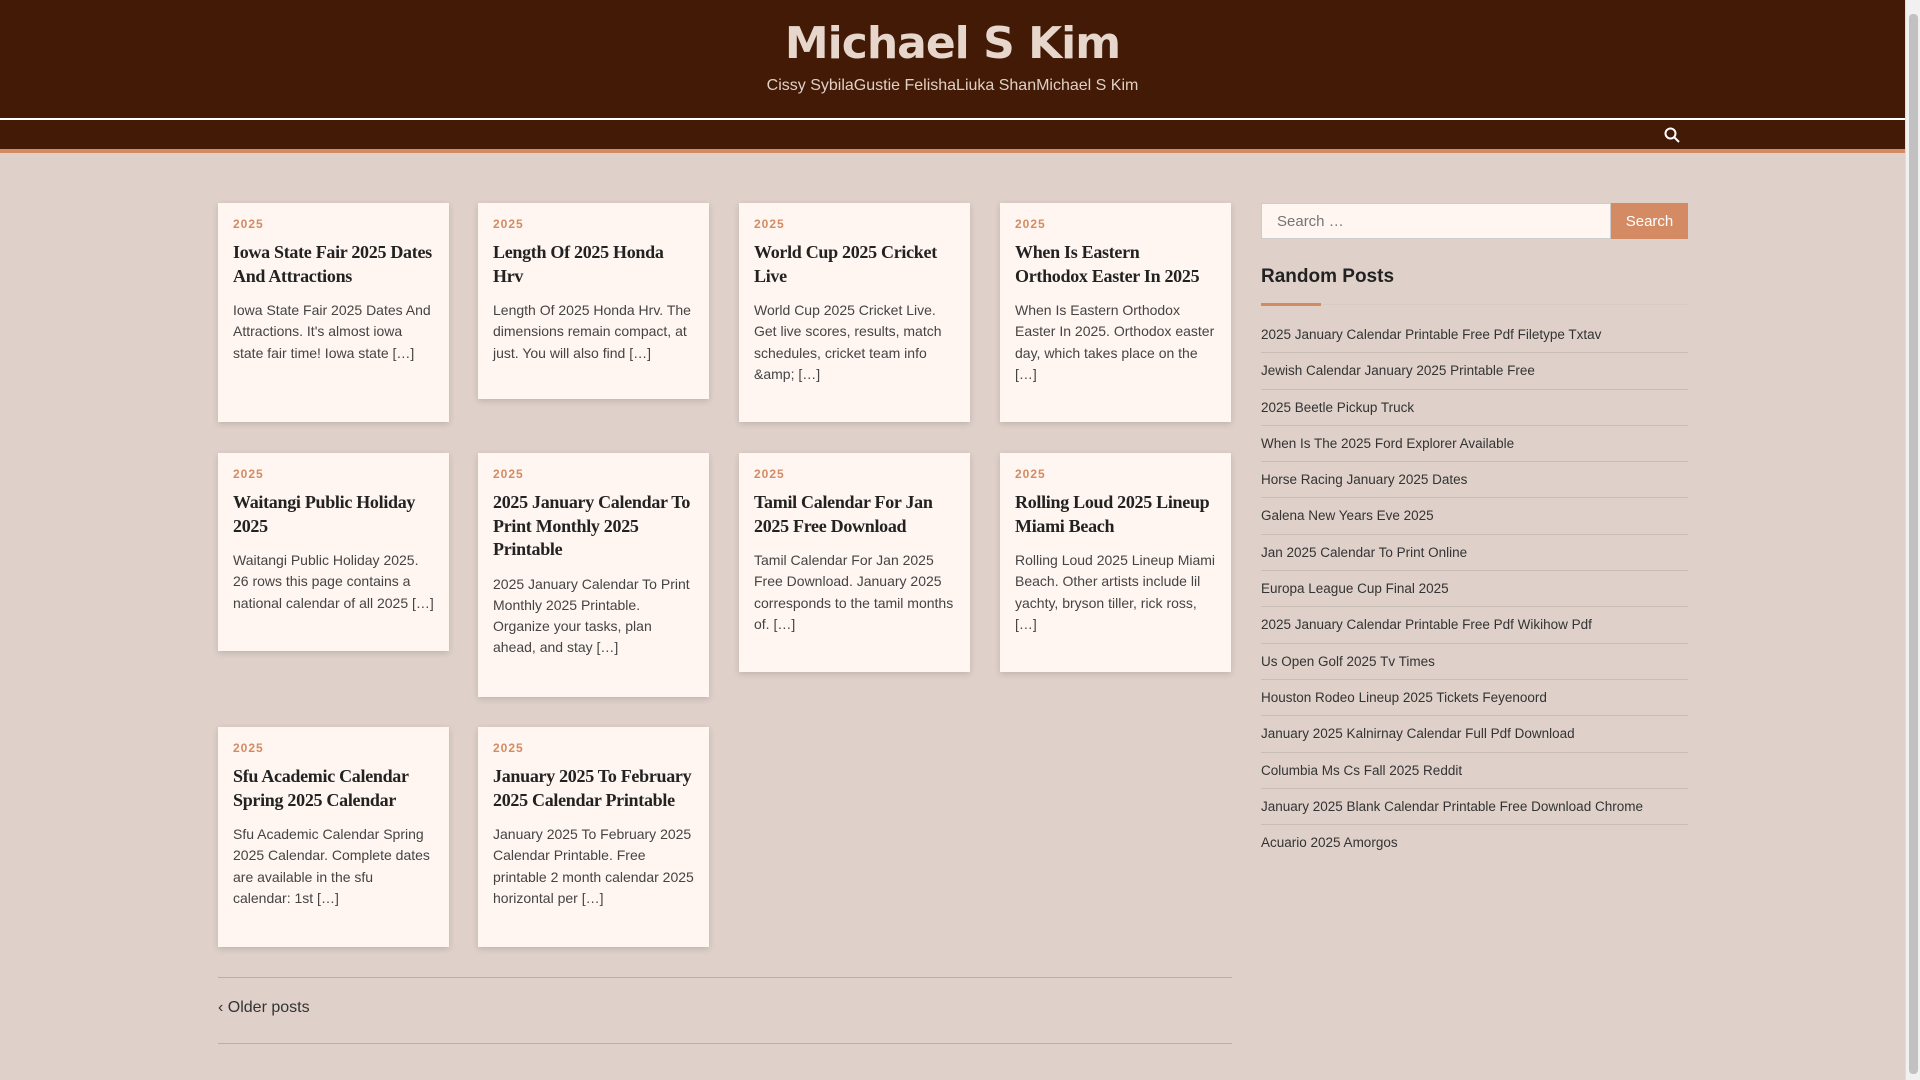  I want to click on search-input, so click(1436, 221).